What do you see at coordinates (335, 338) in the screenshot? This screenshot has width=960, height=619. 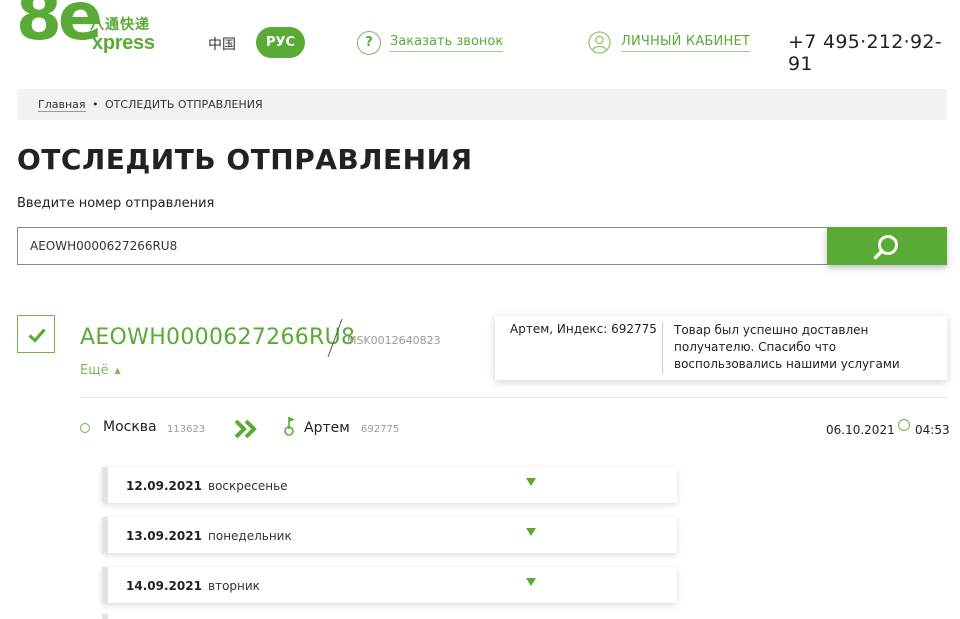 I see `slash-divider` at bounding box center [335, 338].